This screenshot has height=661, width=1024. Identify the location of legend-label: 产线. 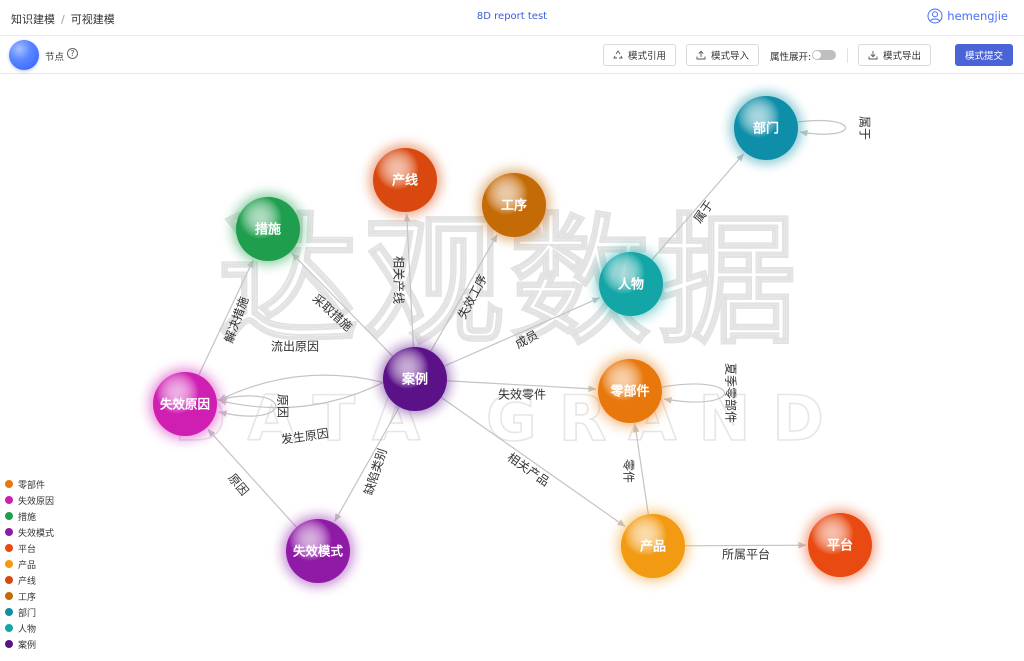
(27, 581).